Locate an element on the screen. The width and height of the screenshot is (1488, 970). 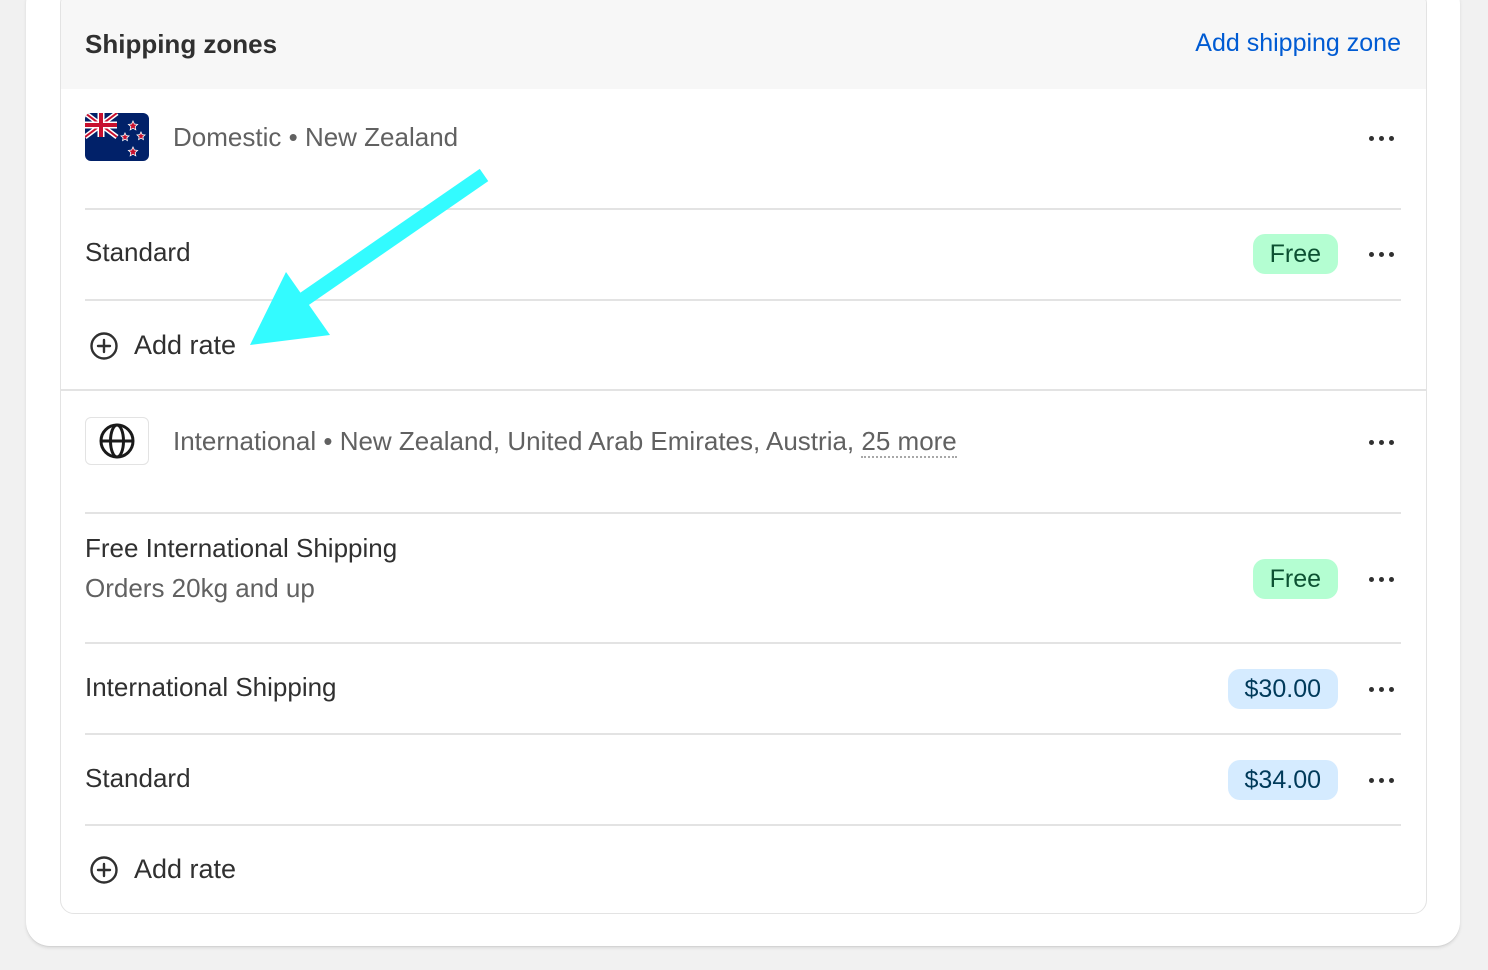
zone-domestic-regions: New Zealand is located at coordinates (381, 137).